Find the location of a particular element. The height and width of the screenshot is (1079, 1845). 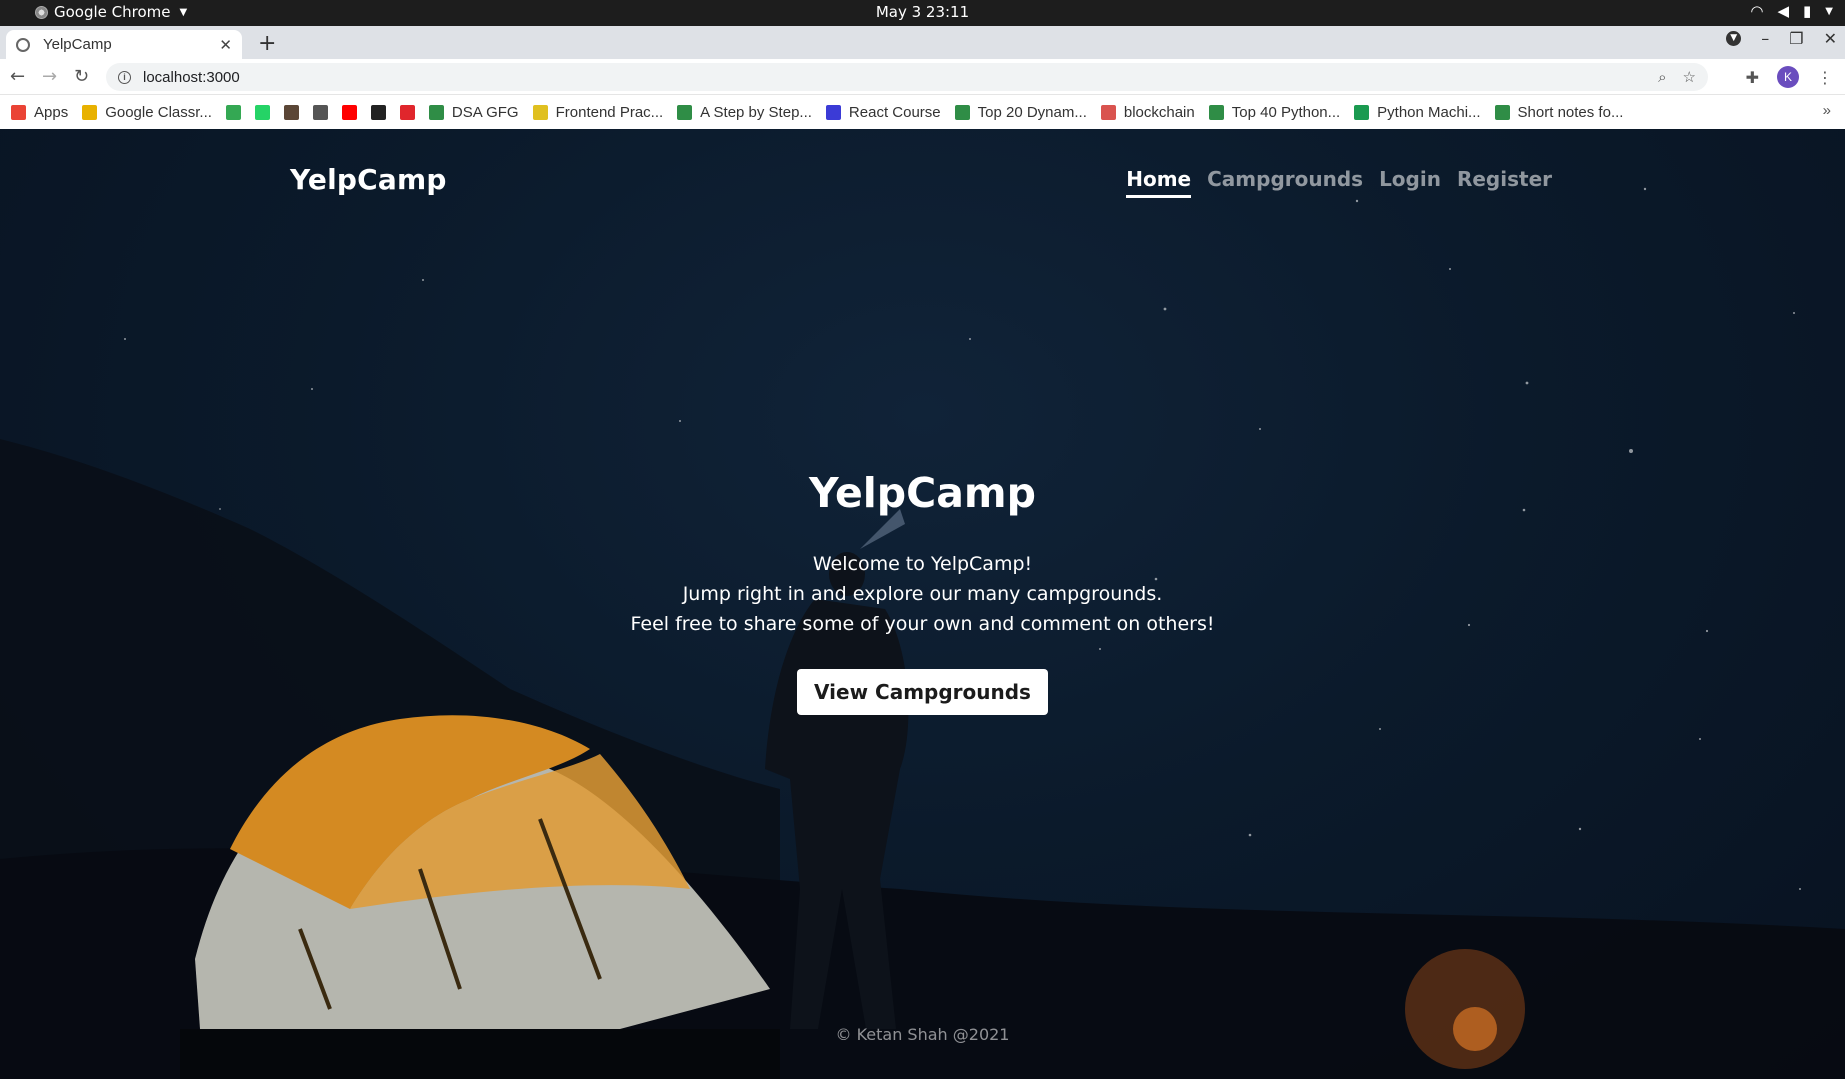

tray-menu-icon: ▼ is located at coordinates (1829, 11).